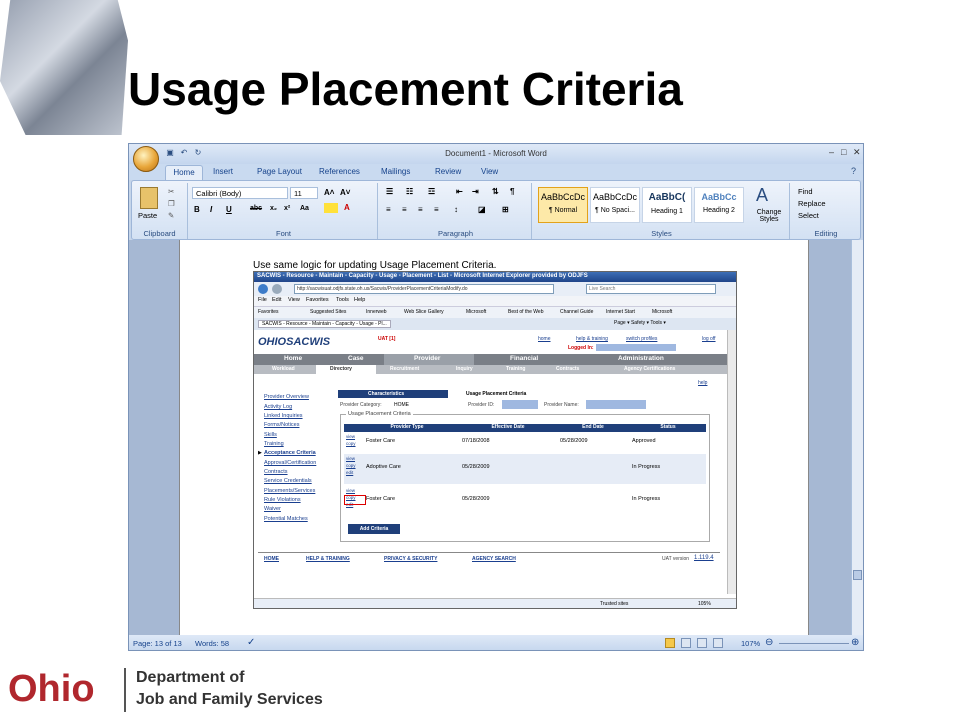 Image resolution: width=960 pixels, height=720 pixels. Describe the element at coordinates (317, 300) in the screenshot. I see `ie-menu-favorites: Favorites` at that location.